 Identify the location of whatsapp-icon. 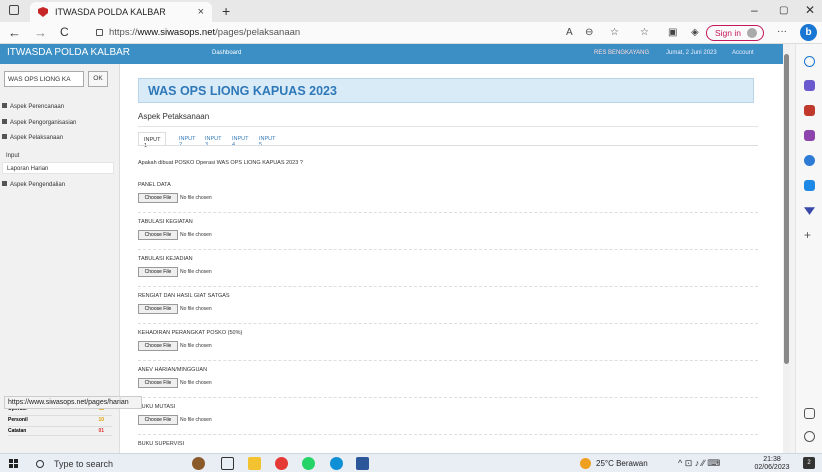
(308, 463).